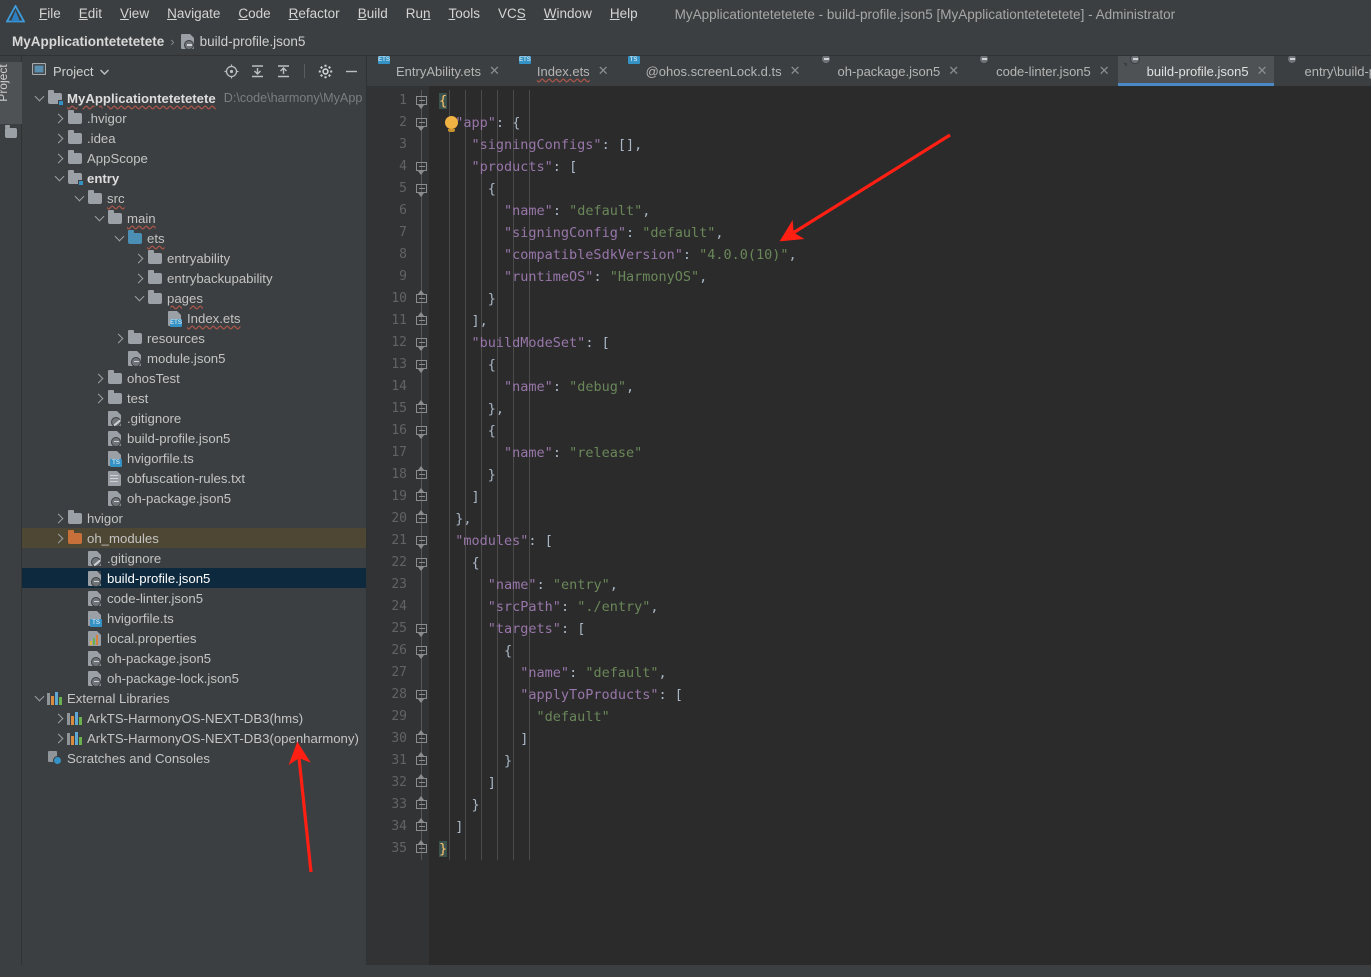 The width and height of the screenshot is (1371, 977). Describe the element at coordinates (900, 387) in the screenshot. I see `code-line: "name": "debug",` at that location.